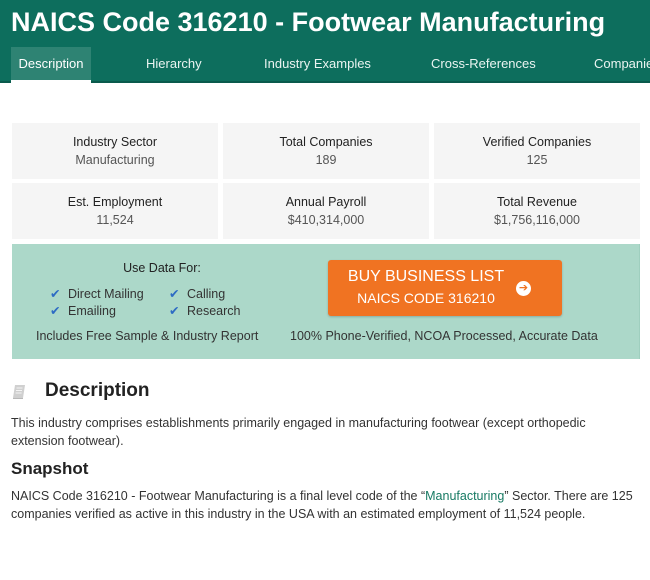 The width and height of the screenshot is (650, 580). Describe the element at coordinates (523, 288) in the screenshot. I see `arrow-circle-right-icon: ➔` at that location.